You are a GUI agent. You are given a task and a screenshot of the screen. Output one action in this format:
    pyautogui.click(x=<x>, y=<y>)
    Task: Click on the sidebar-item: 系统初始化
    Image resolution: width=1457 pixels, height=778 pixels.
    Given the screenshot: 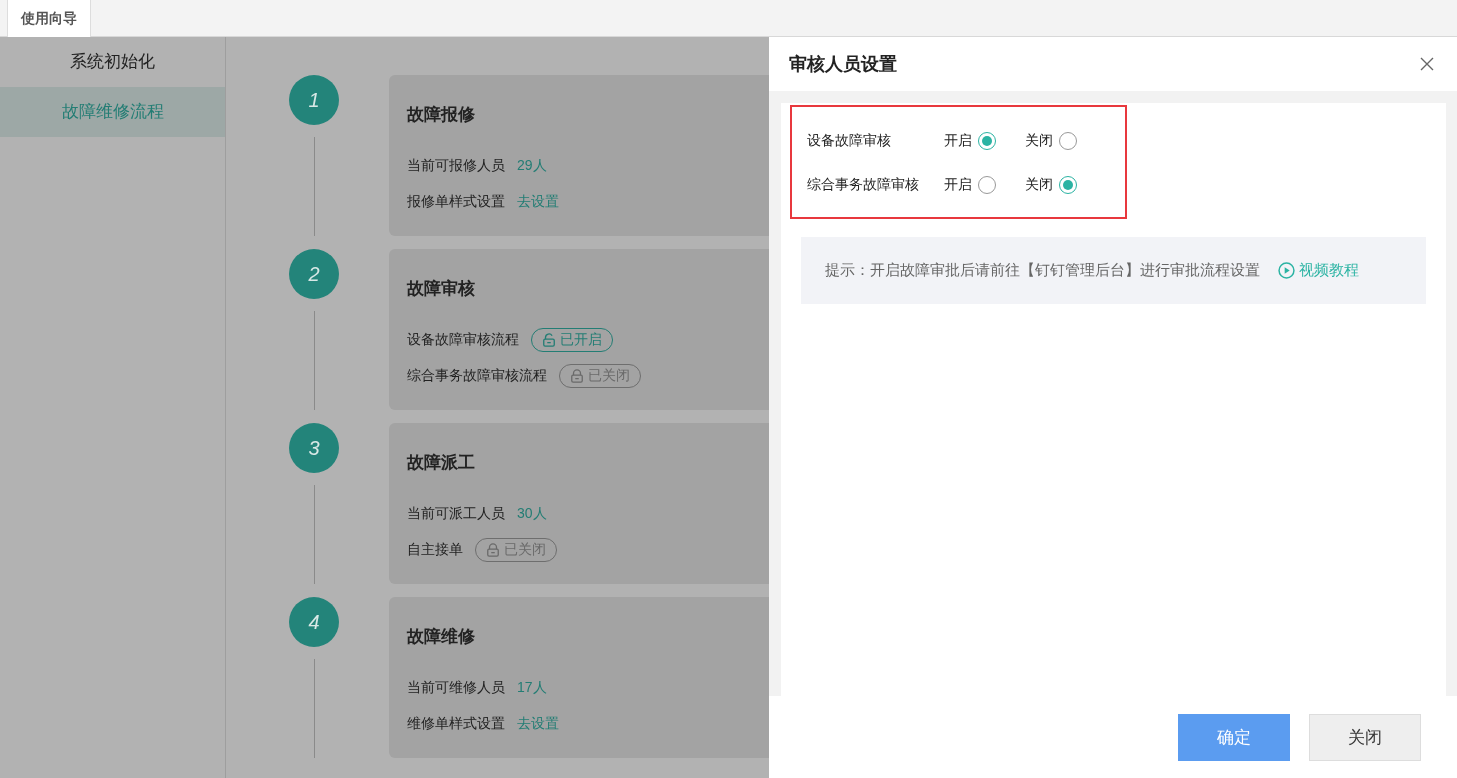 What is the action you would take?
    pyautogui.click(x=112, y=62)
    